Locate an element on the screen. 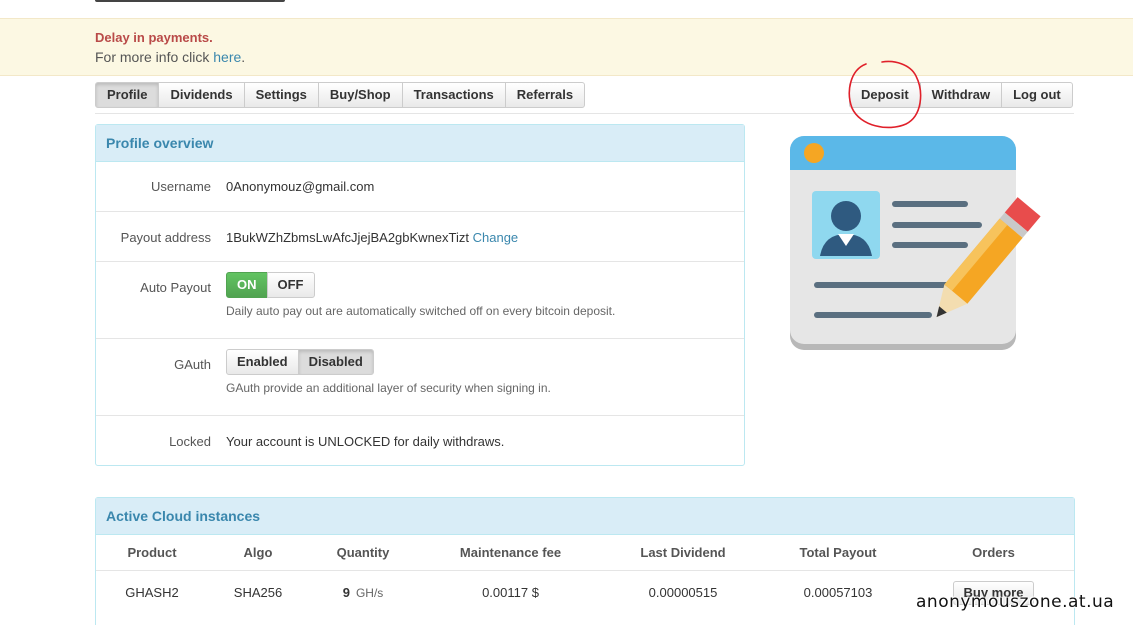 This screenshot has width=1133, height=625. tab-profile: Profile is located at coordinates (127, 95).